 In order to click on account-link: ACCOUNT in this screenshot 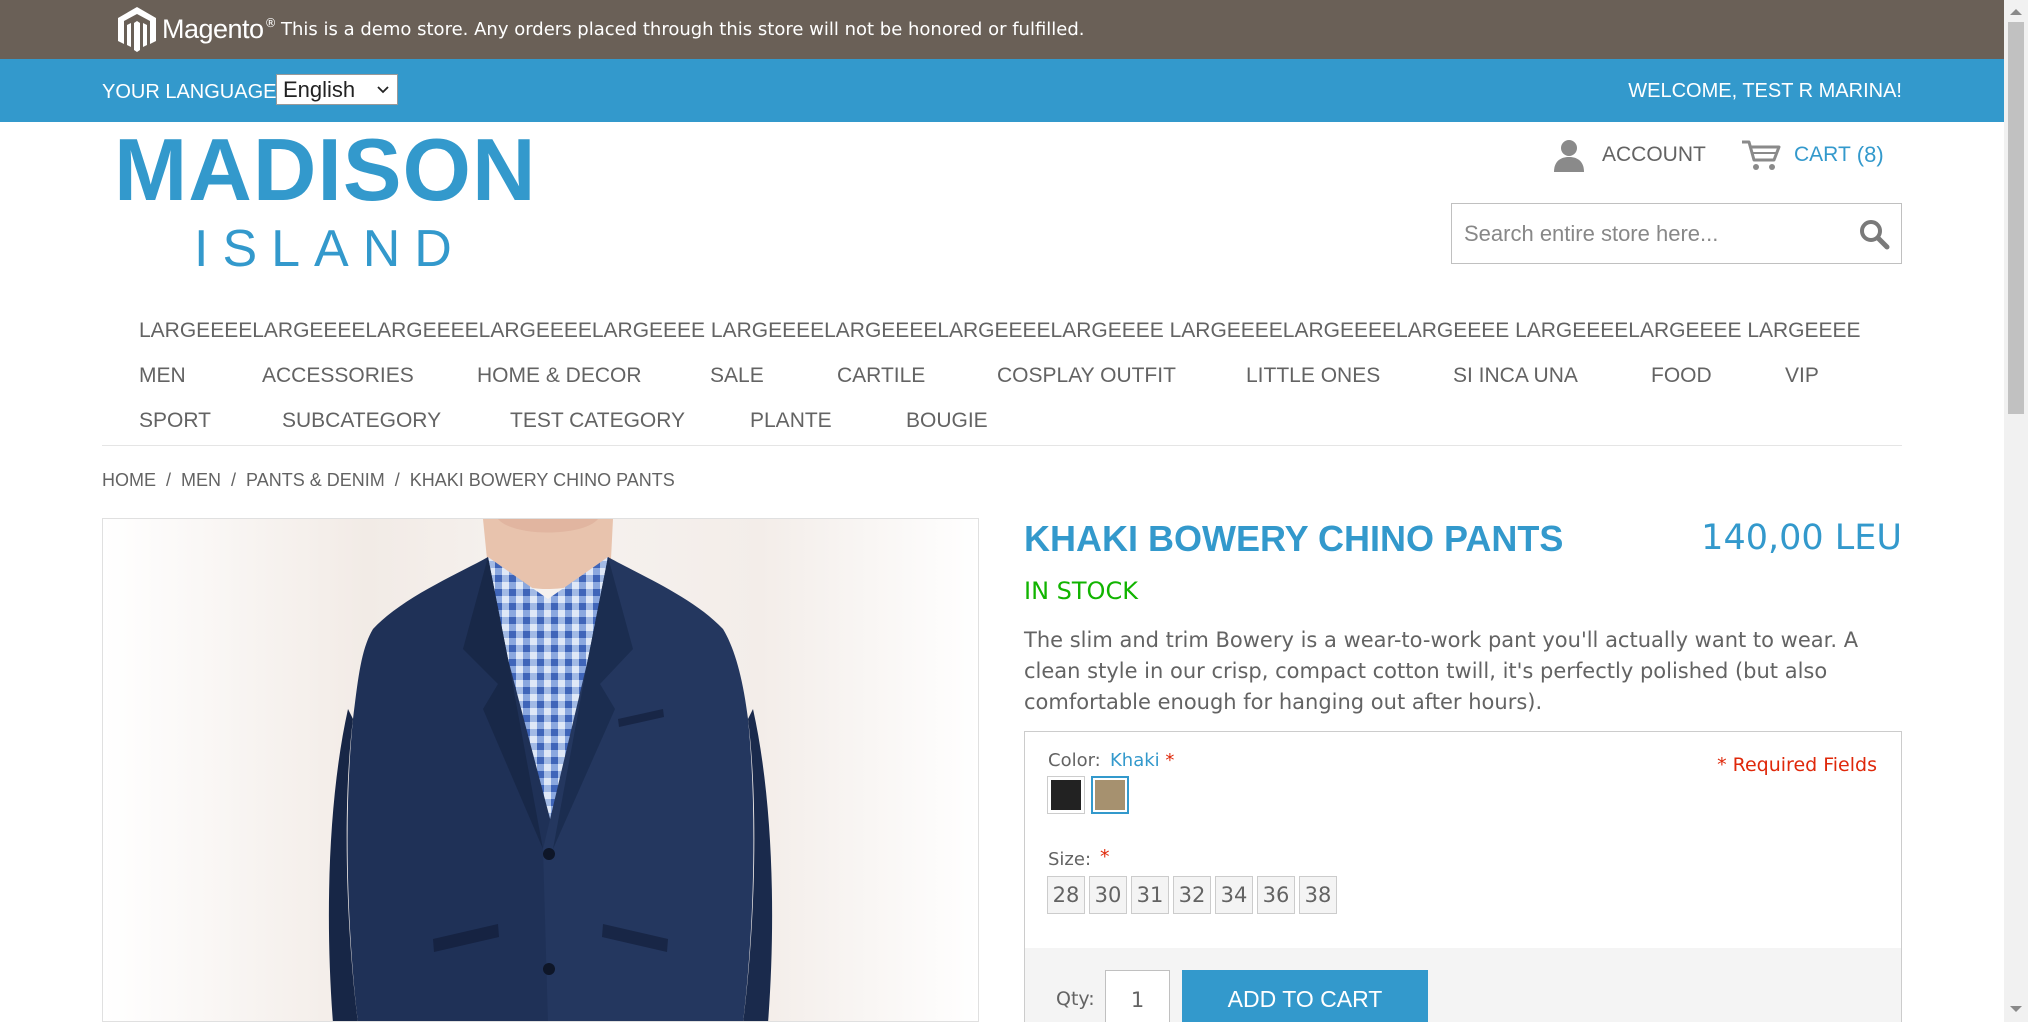, I will do `click(1628, 155)`.